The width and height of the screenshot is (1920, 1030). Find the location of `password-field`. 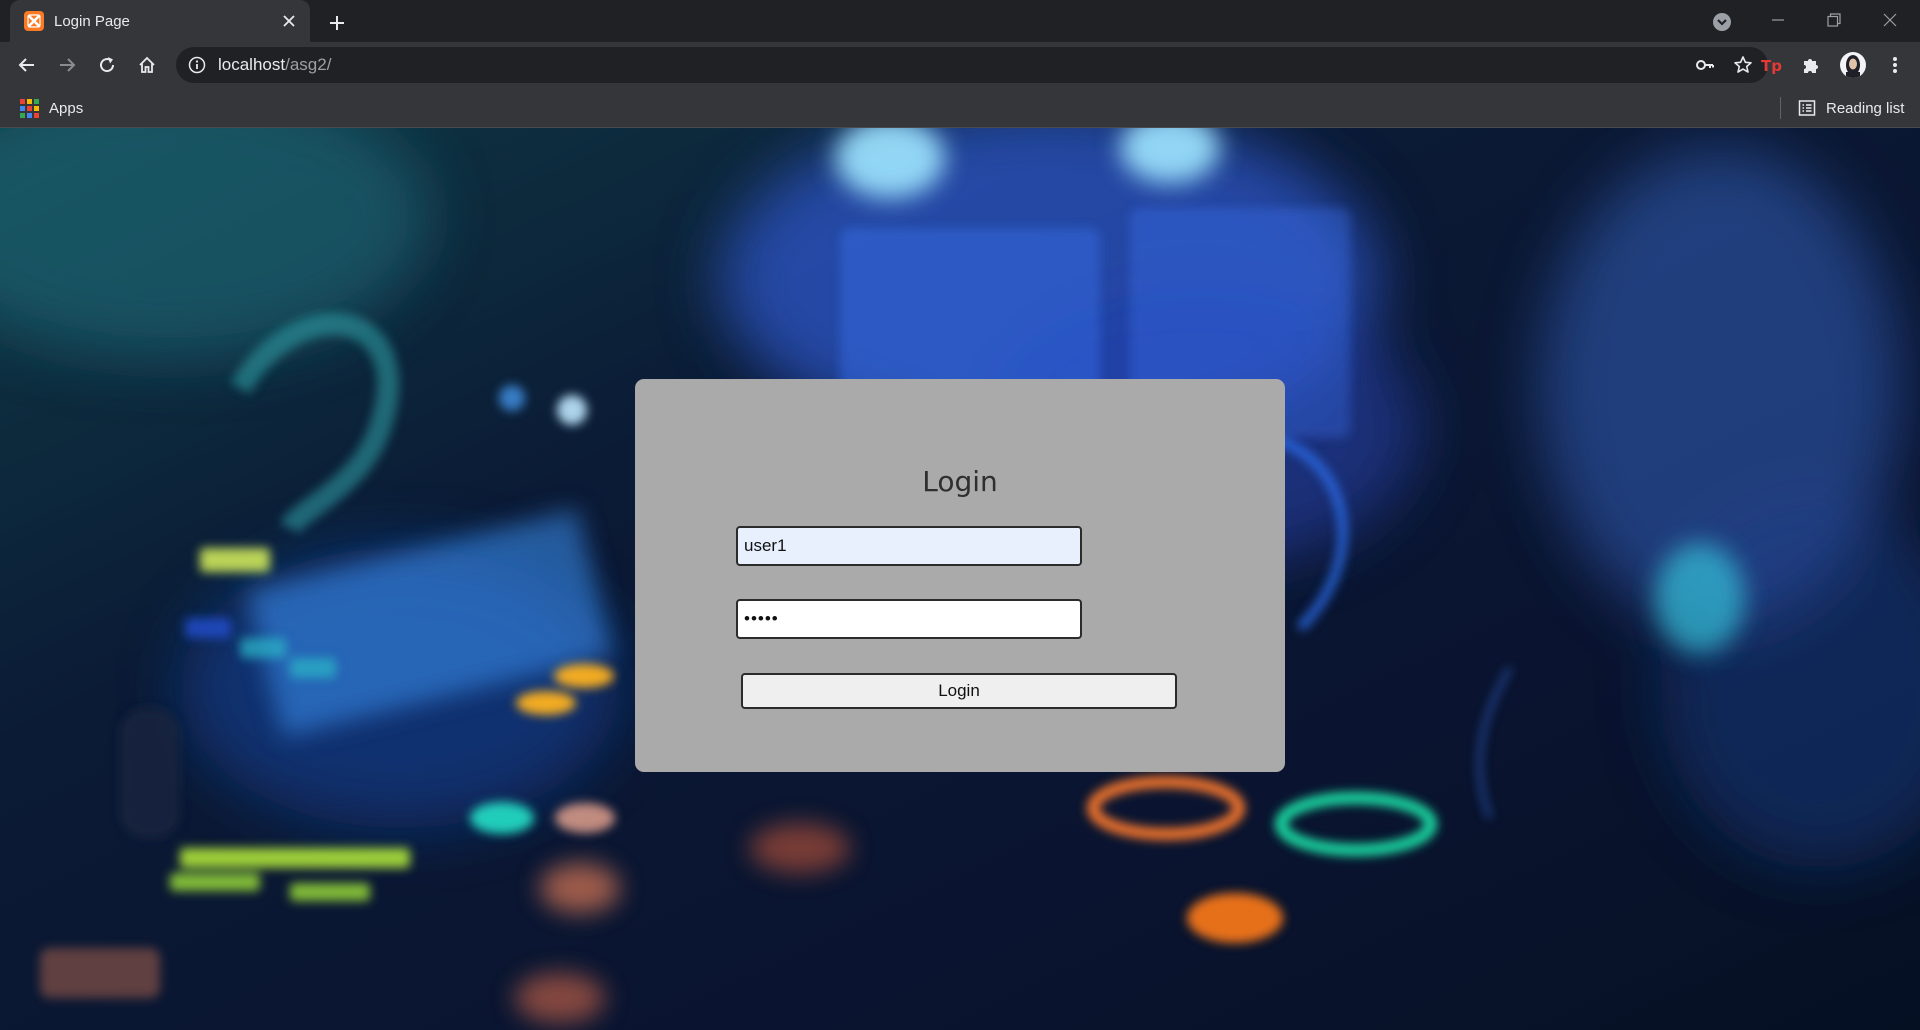

password-field is located at coordinates (909, 619).